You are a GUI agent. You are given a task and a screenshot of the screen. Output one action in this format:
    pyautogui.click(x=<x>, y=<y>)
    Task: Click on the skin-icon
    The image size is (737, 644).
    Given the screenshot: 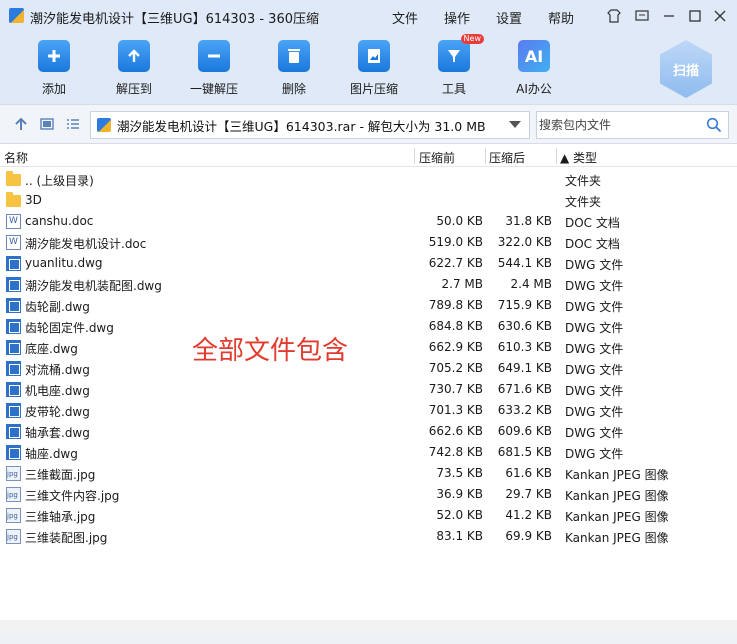 What is the action you would take?
    pyautogui.click(x=614, y=16)
    